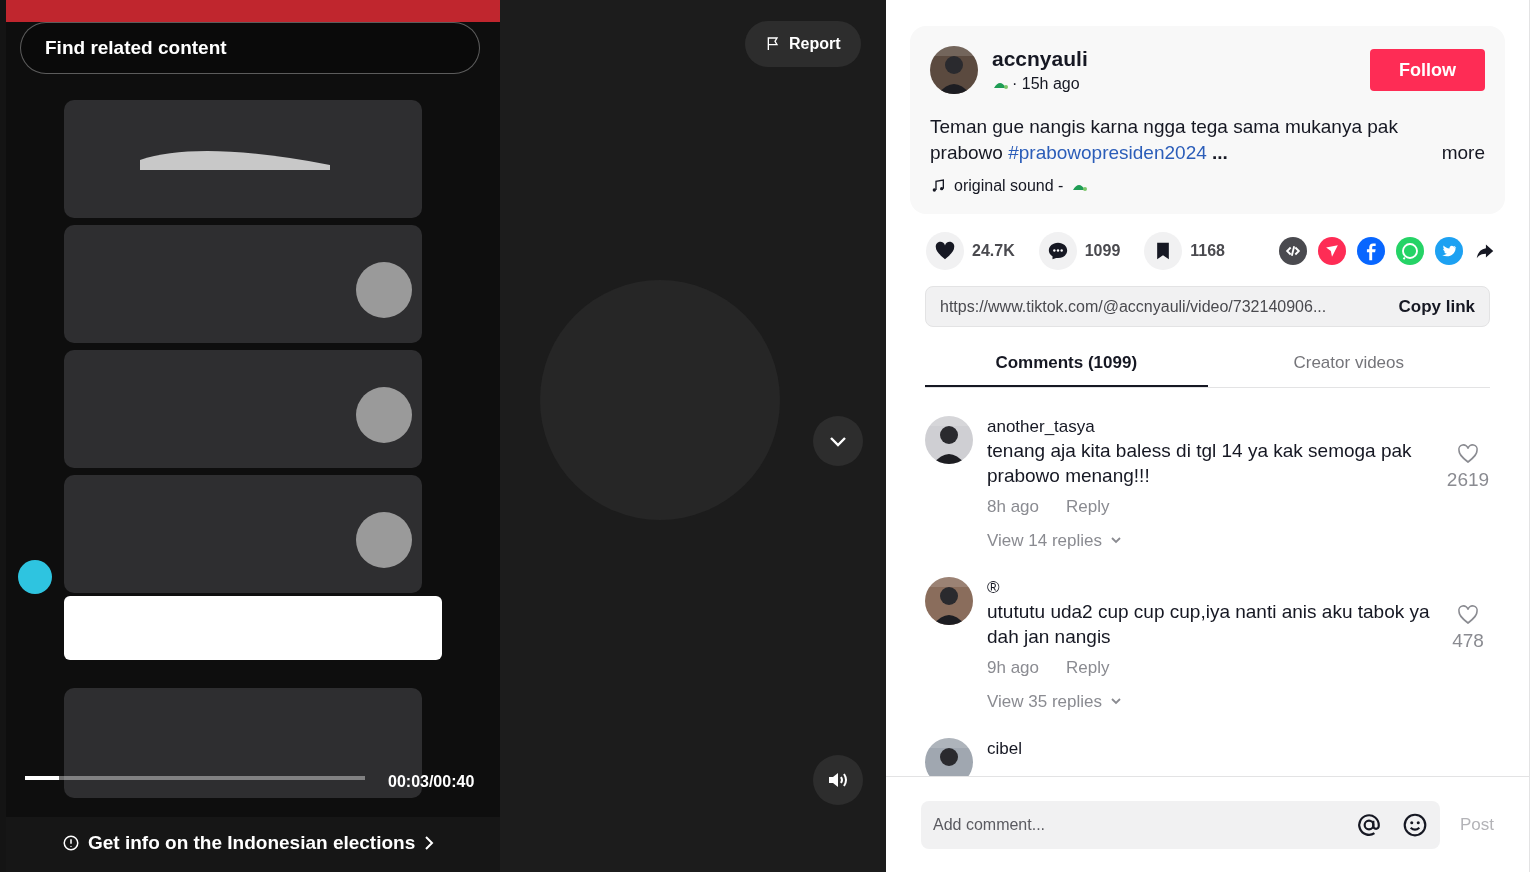 Image resolution: width=1539 pixels, height=872 pixels. I want to click on stat-count: 1099, so click(1102, 251).